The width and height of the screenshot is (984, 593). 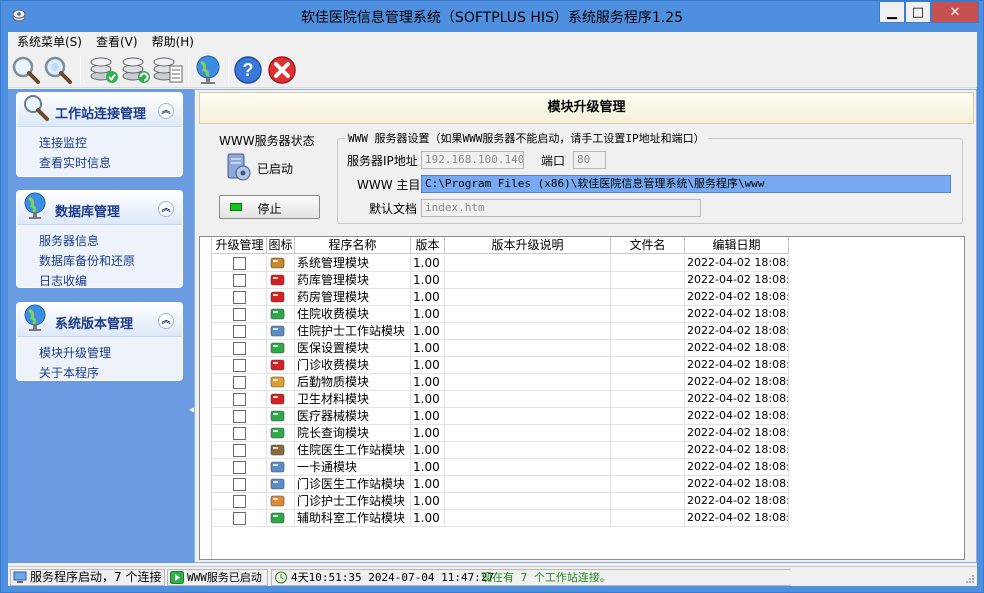 I want to click on monitor-icon, so click(x=277, y=331).